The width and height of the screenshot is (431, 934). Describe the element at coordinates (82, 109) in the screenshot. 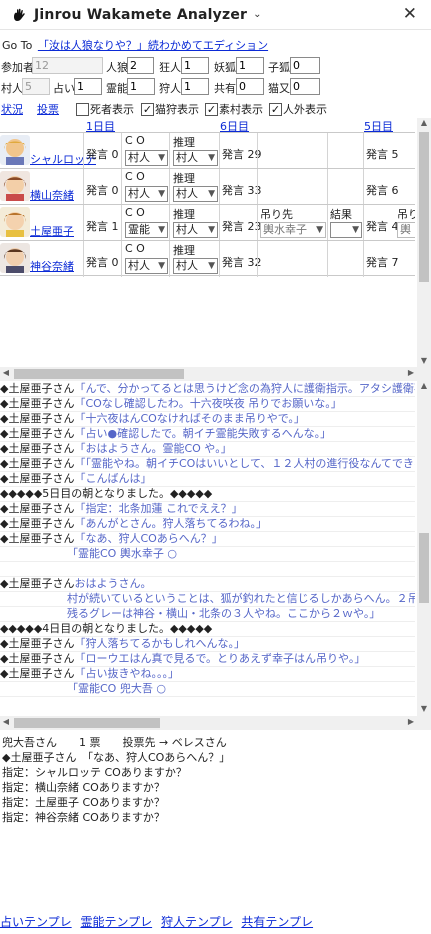

I see `checkbox-dead` at that location.